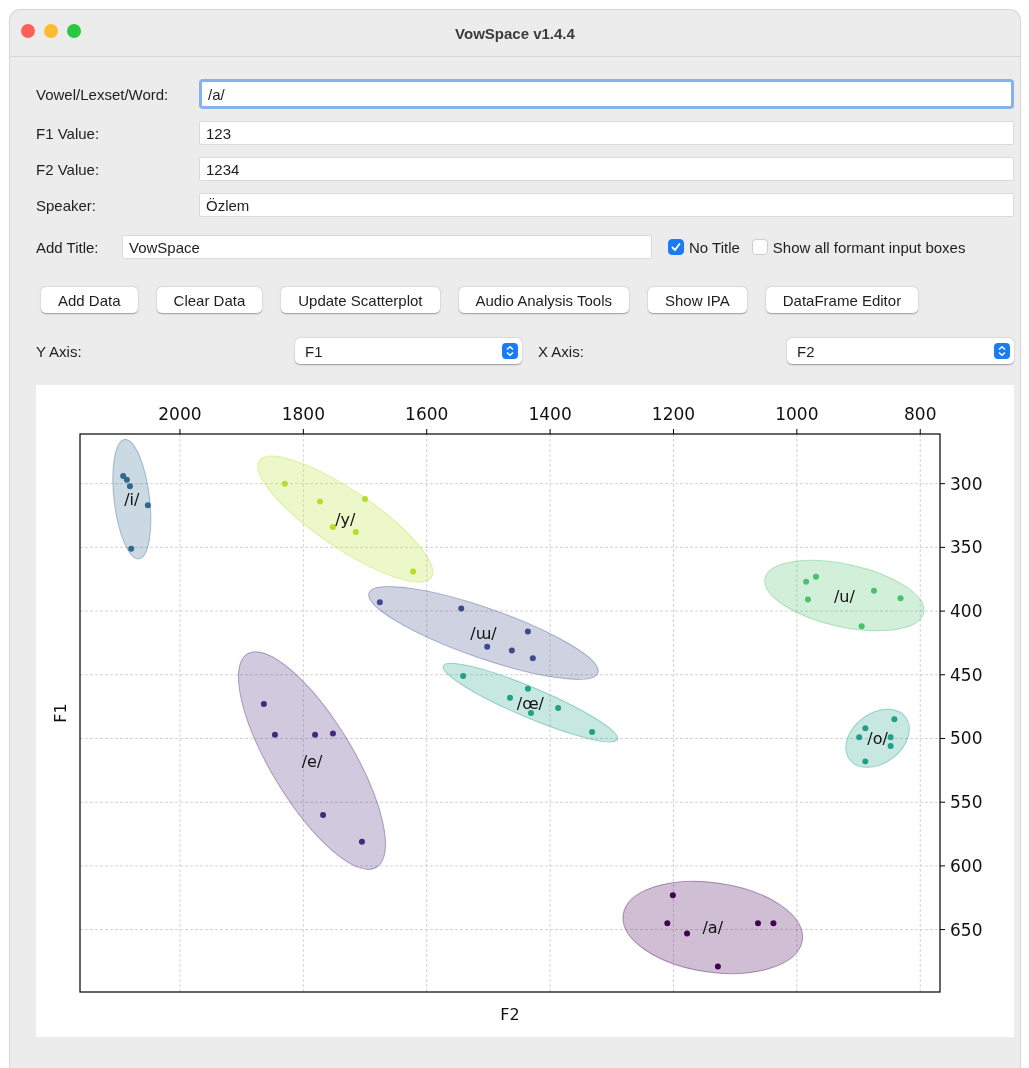  Describe the element at coordinates (606, 205) in the screenshot. I see `input-field: Özlem` at that location.